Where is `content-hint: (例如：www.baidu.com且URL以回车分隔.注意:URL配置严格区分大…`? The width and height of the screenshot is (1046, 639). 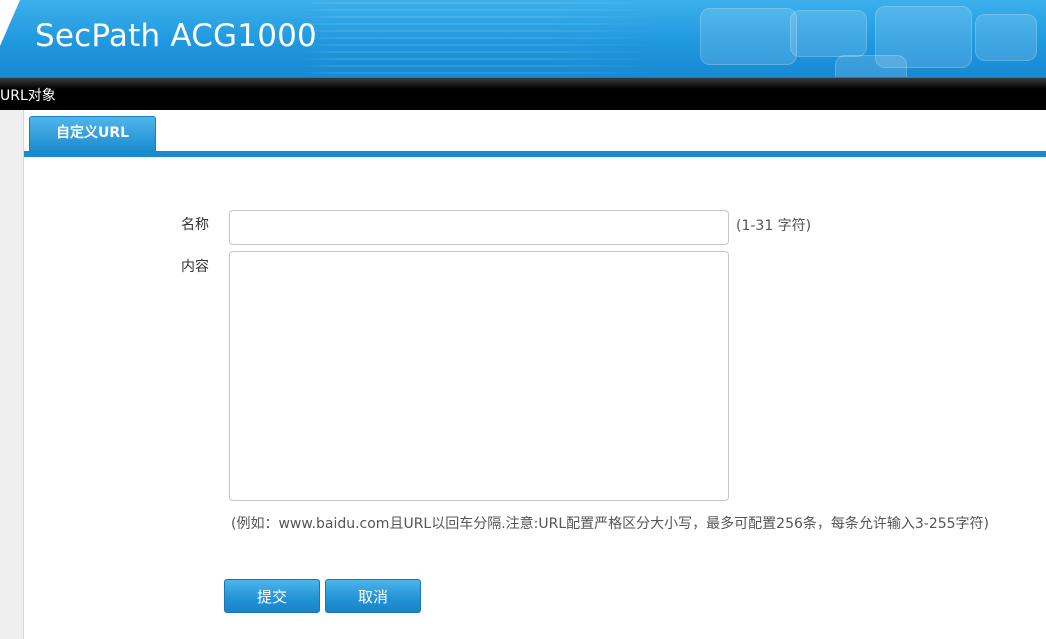 content-hint: (例如：www.baidu.com且URL以回车分隔.注意:URL配置严格区分大… is located at coordinates (610, 524).